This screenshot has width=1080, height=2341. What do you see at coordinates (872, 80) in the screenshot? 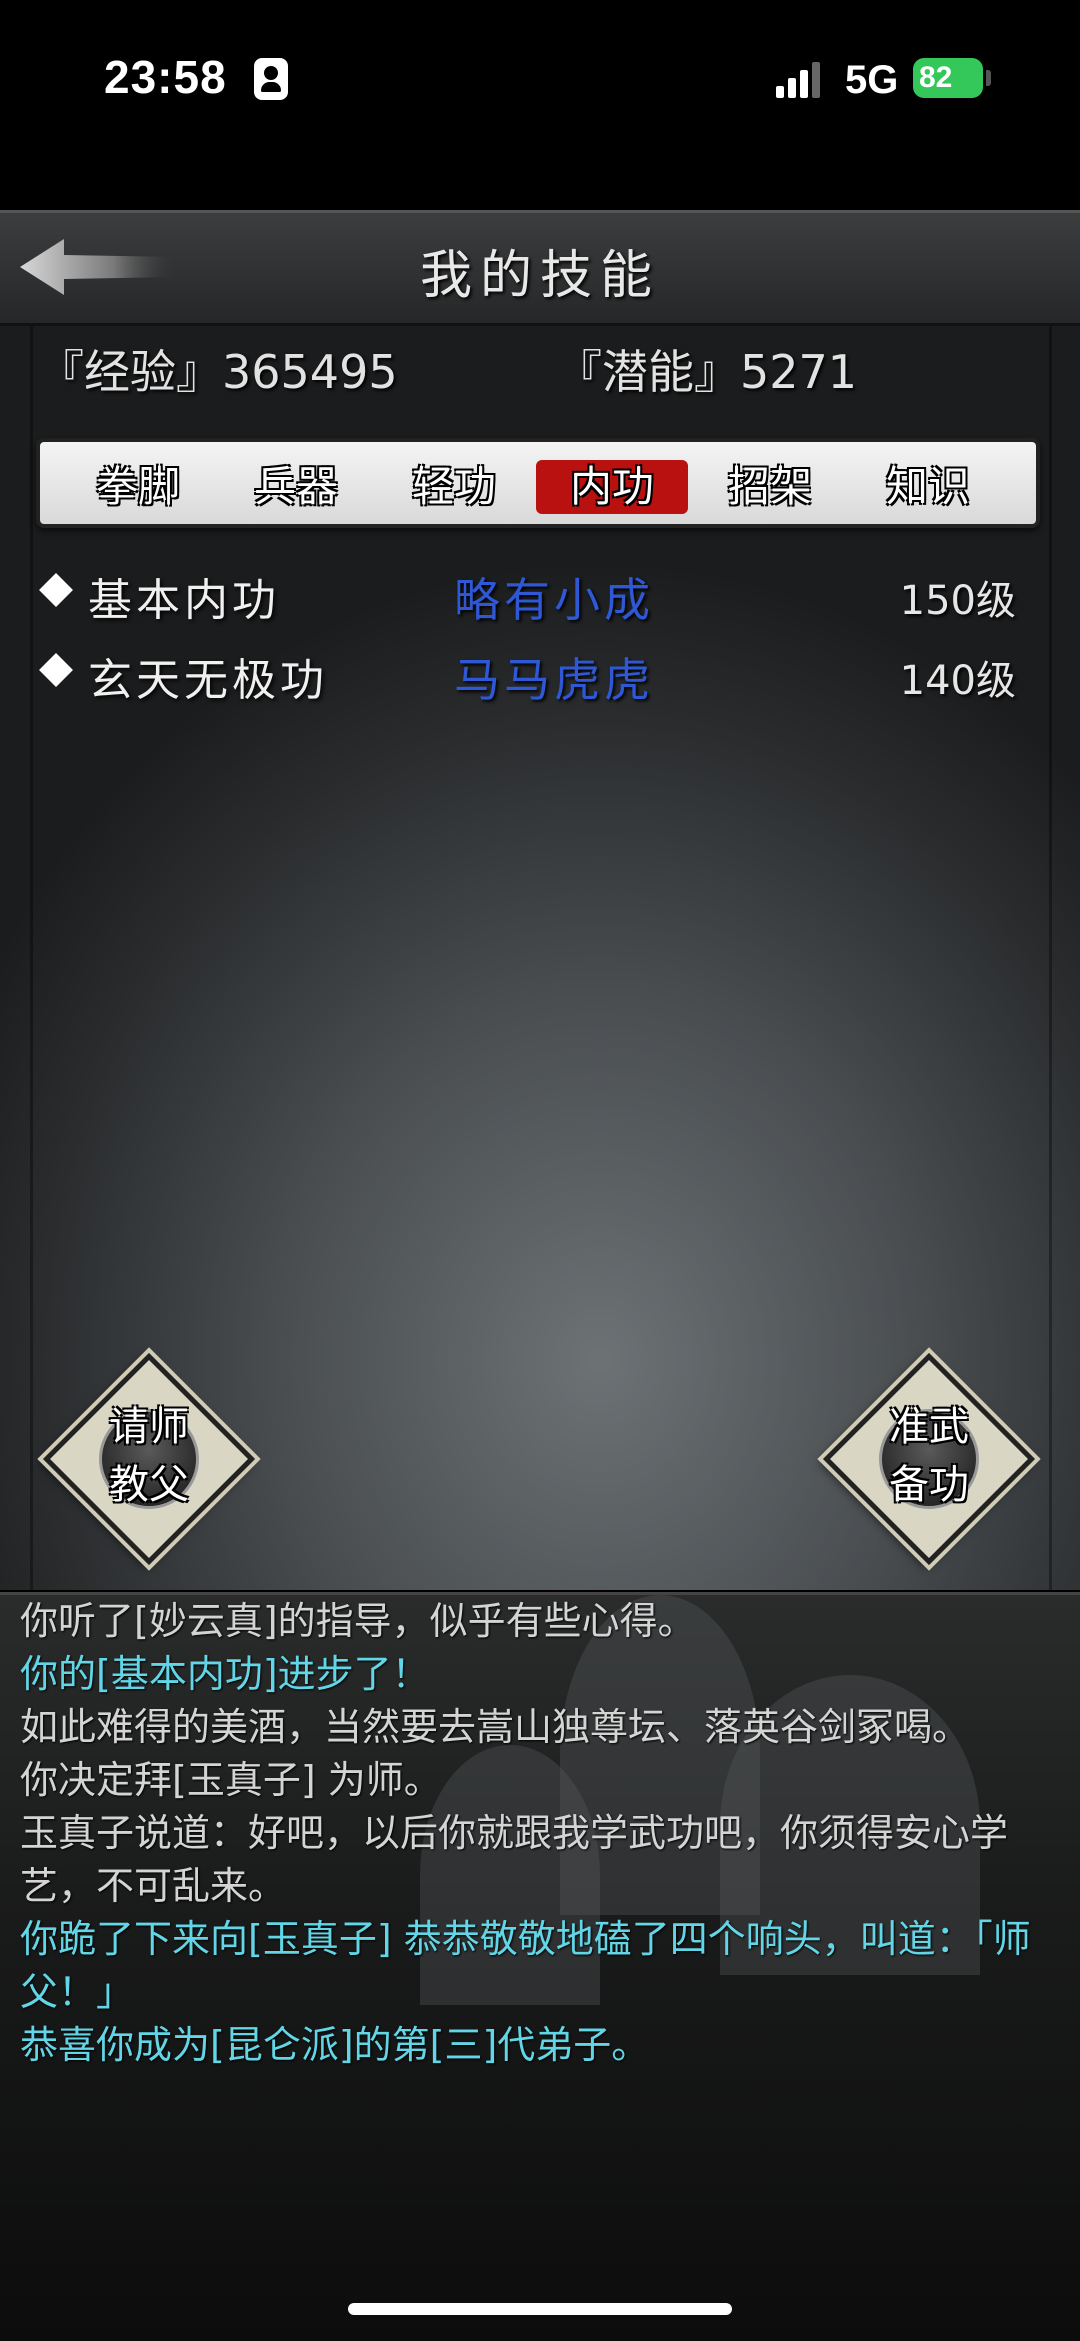
I see `network-type: 5G` at bounding box center [872, 80].